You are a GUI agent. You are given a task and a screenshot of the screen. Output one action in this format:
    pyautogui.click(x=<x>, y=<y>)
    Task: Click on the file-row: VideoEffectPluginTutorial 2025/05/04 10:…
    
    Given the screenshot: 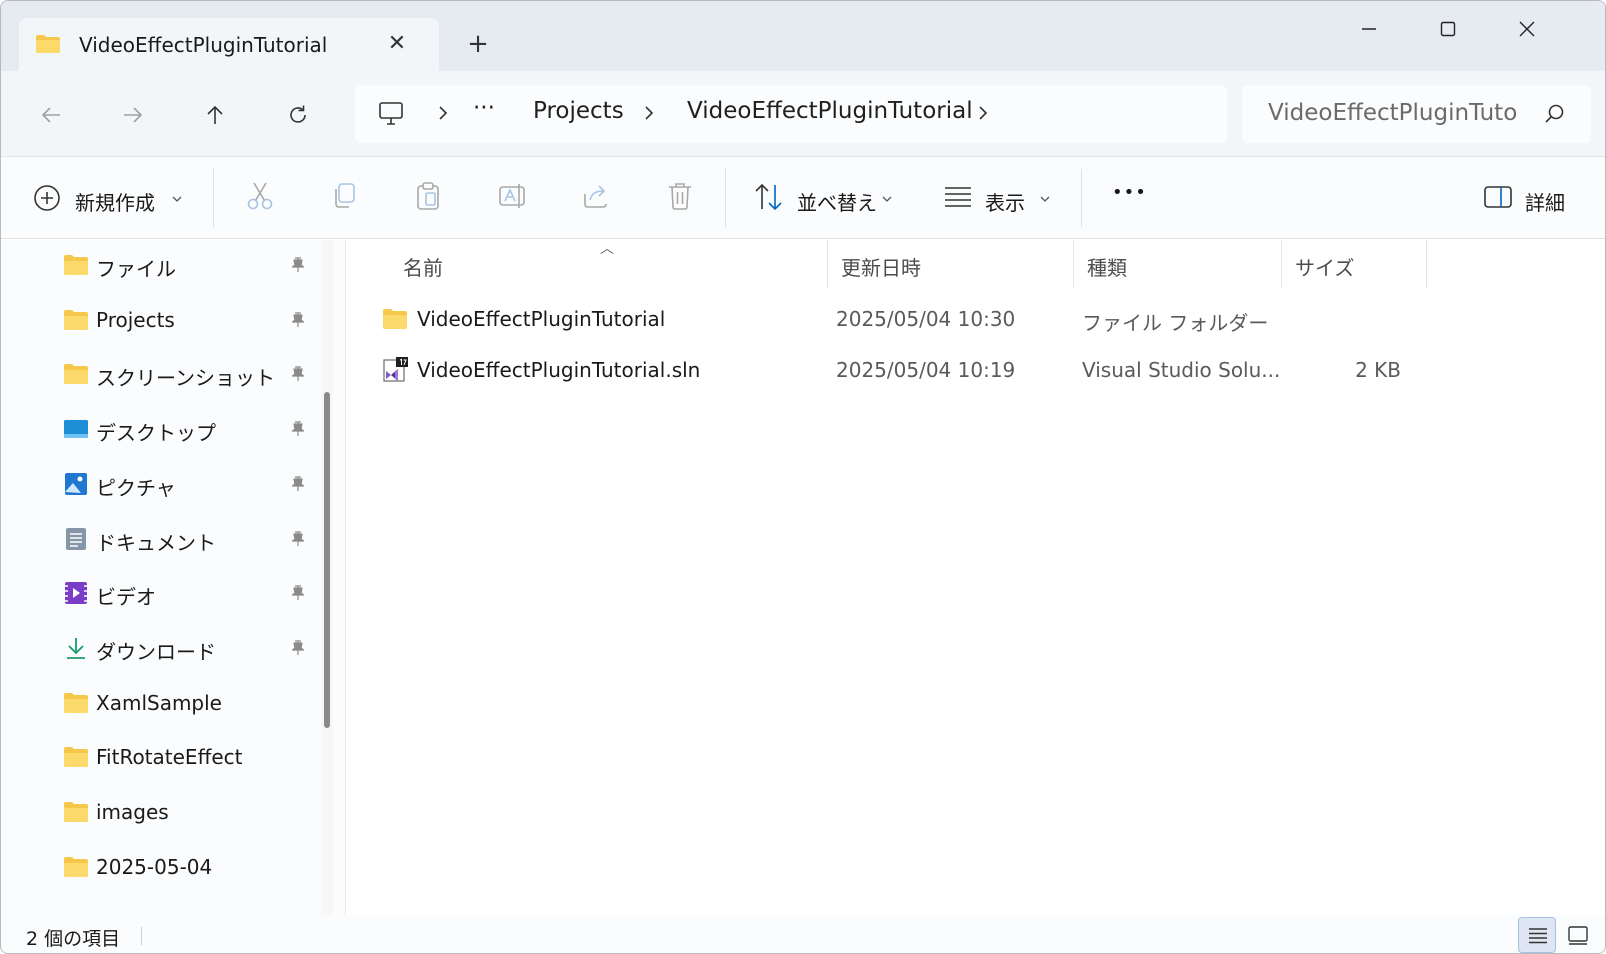 What is the action you would take?
    pyautogui.click(x=896, y=320)
    